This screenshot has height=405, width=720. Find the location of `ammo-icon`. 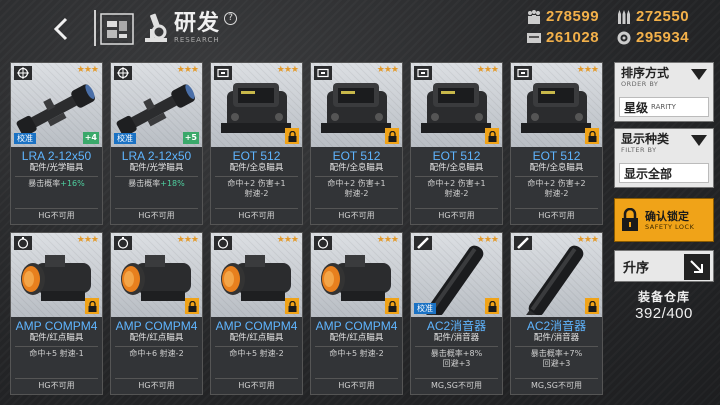

ammo-icon is located at coordinates (624, 16).